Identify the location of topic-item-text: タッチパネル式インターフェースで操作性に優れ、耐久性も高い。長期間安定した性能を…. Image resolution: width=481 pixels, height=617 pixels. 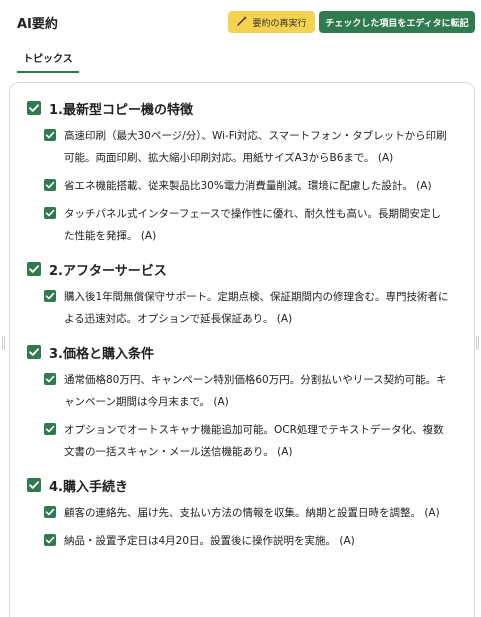
(252, 225).